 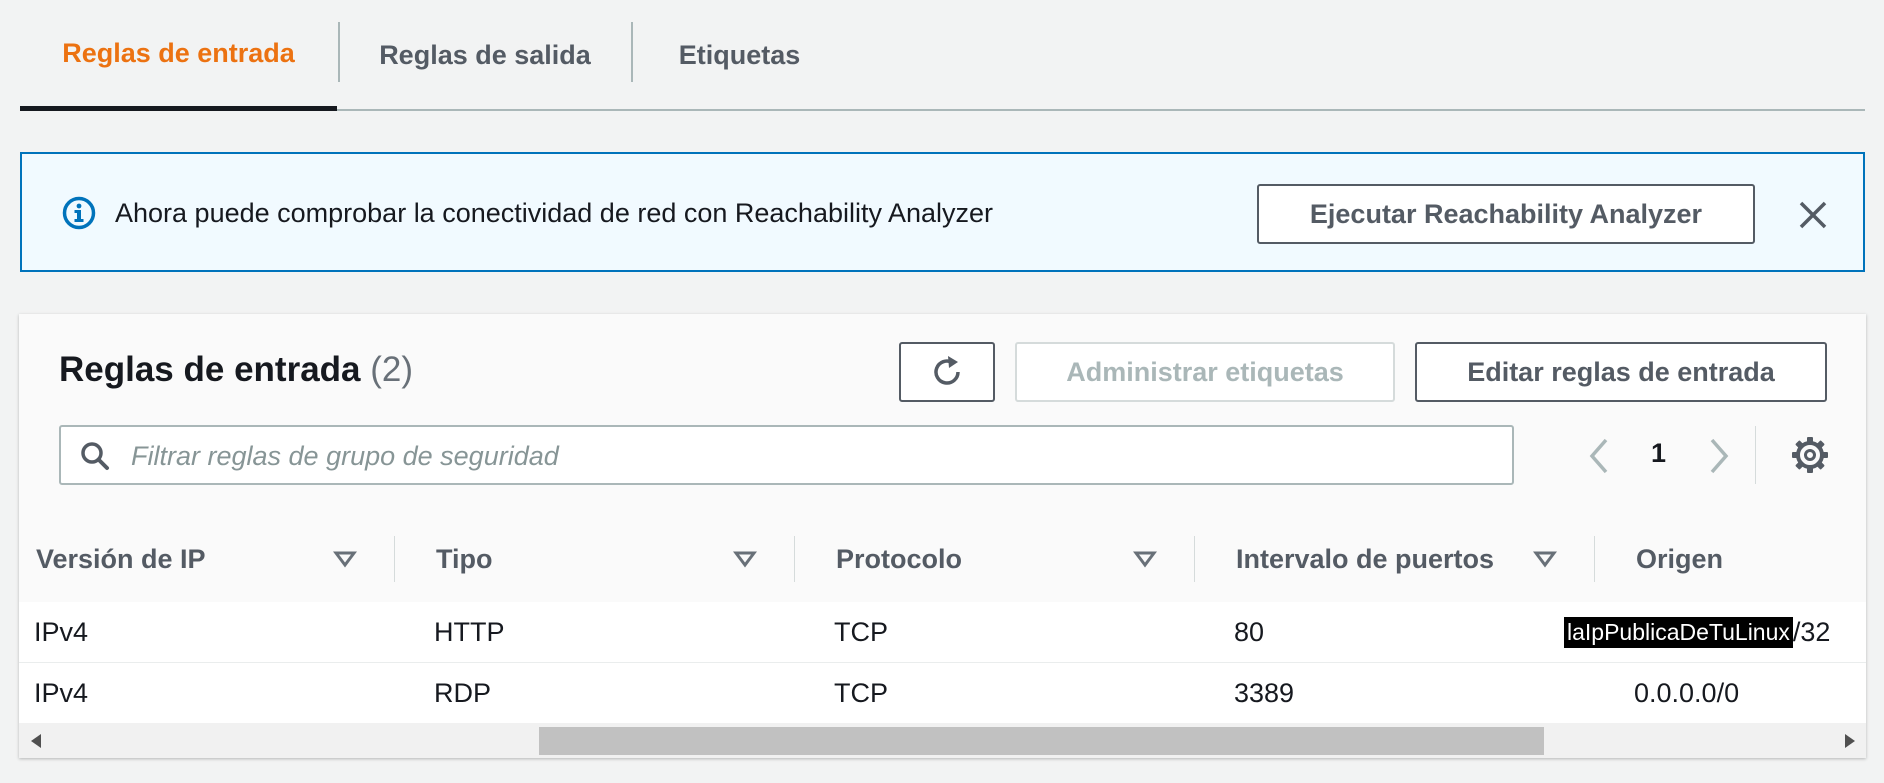 I want to click on column-header-type: Tipo, so click(x=464, y=559).